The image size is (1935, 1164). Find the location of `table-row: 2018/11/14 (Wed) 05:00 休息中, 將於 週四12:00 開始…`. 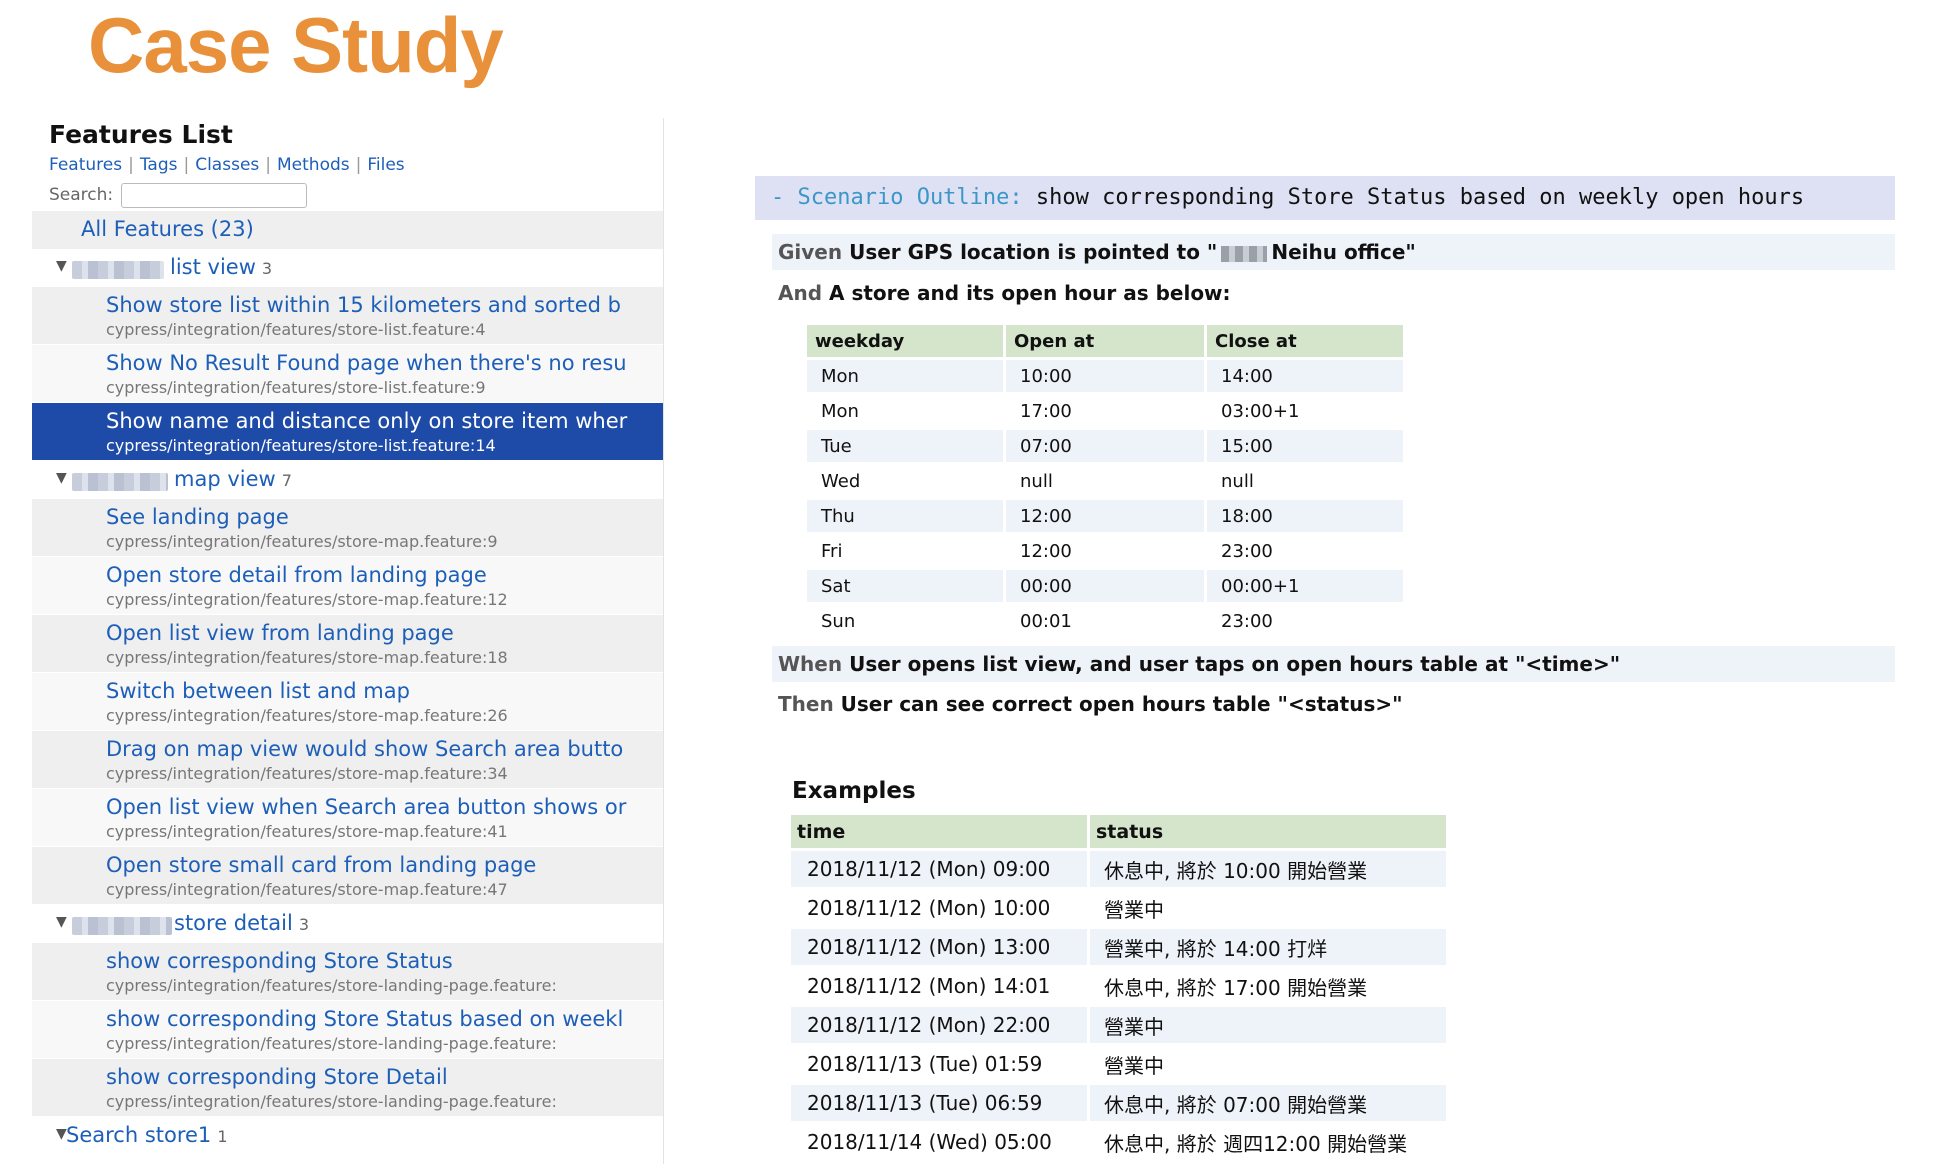

table-row: 2018/11/14 (Wed) 05:00 休息中, 將於 週四12:00 開始… is located at coordinates (1118, 1142).